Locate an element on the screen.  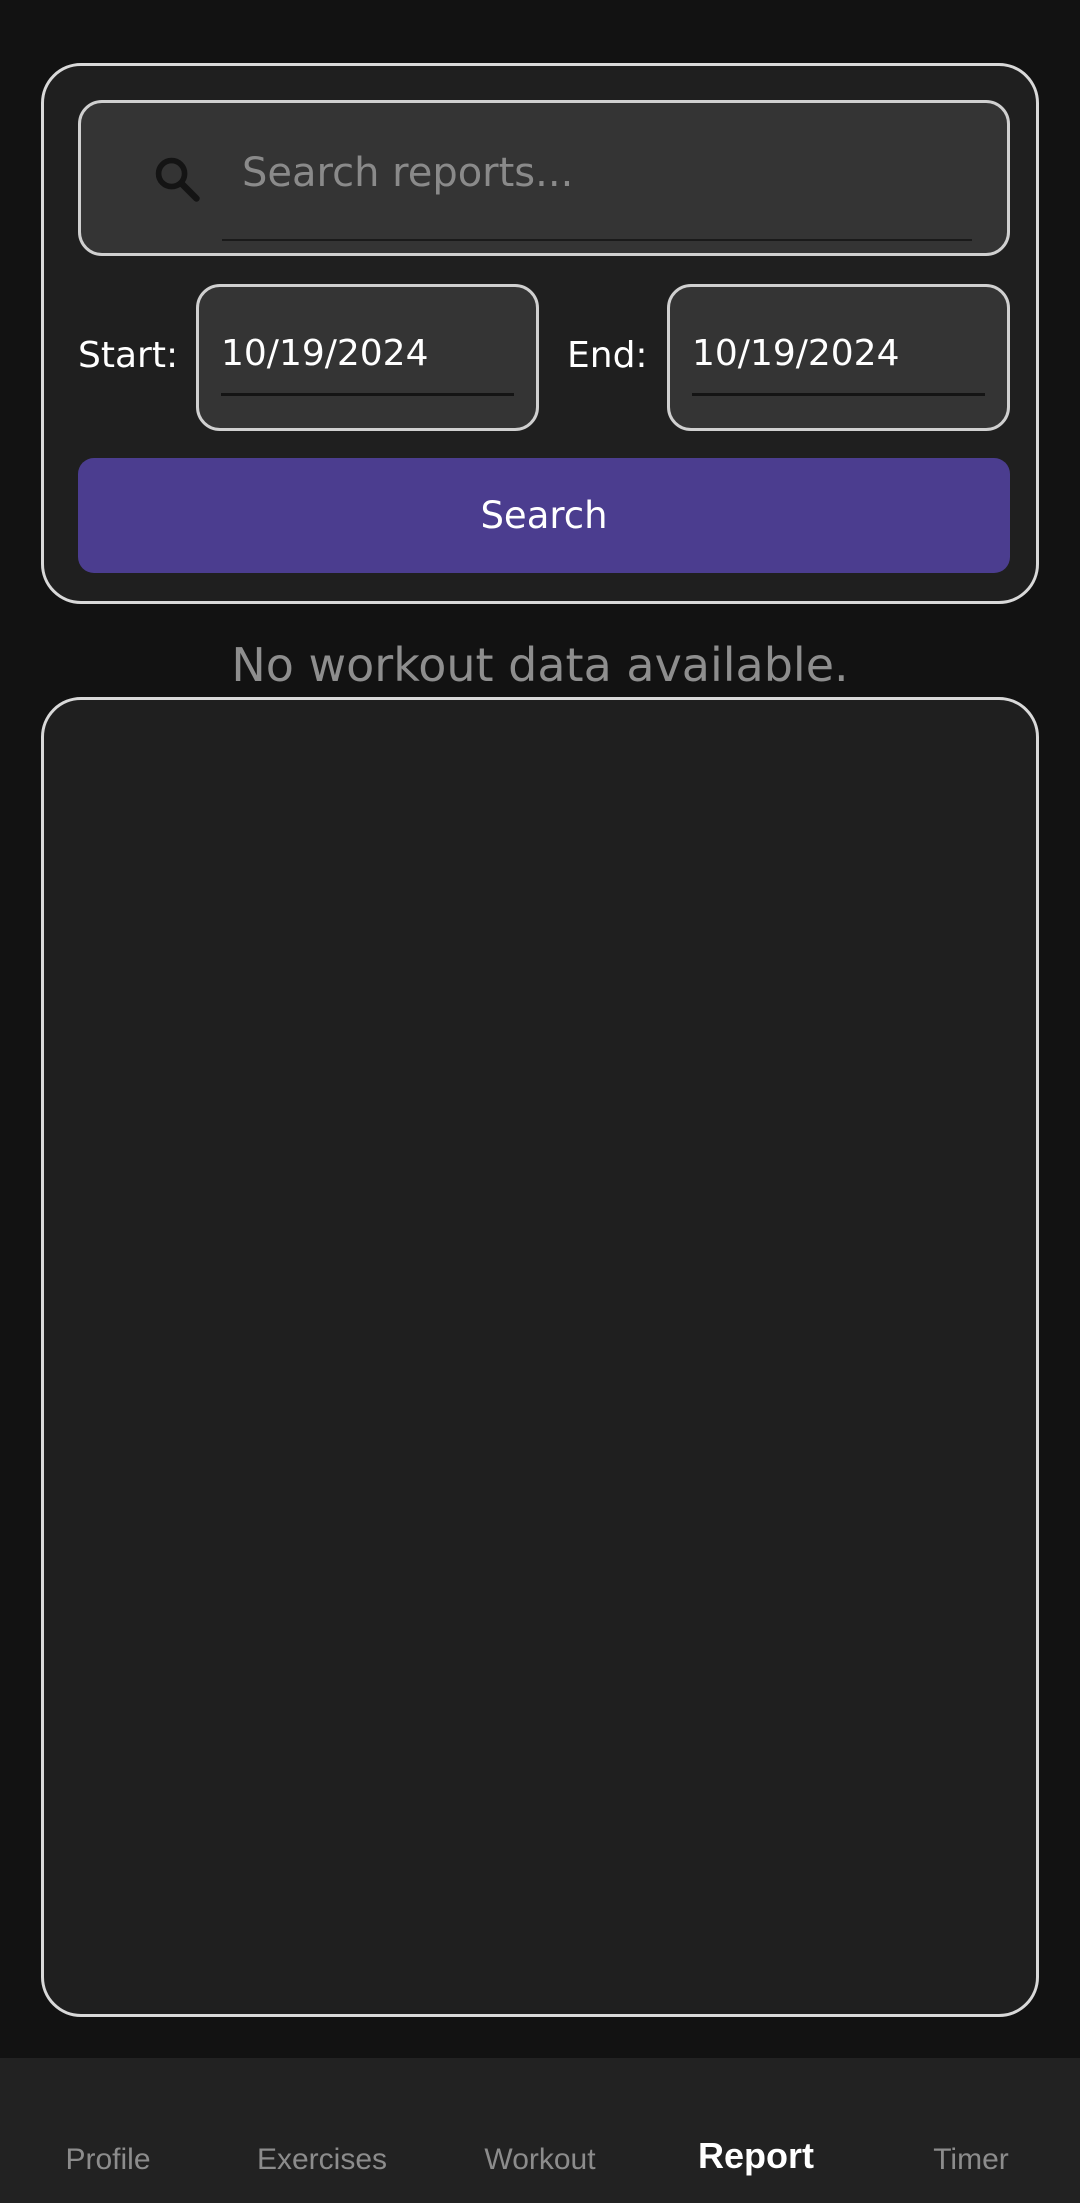
start-date-value: 10/19/2024 is located at coordinates (325, 353).